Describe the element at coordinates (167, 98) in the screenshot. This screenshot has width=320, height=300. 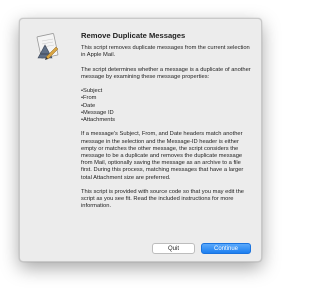
I see `property-item: From` at that location.